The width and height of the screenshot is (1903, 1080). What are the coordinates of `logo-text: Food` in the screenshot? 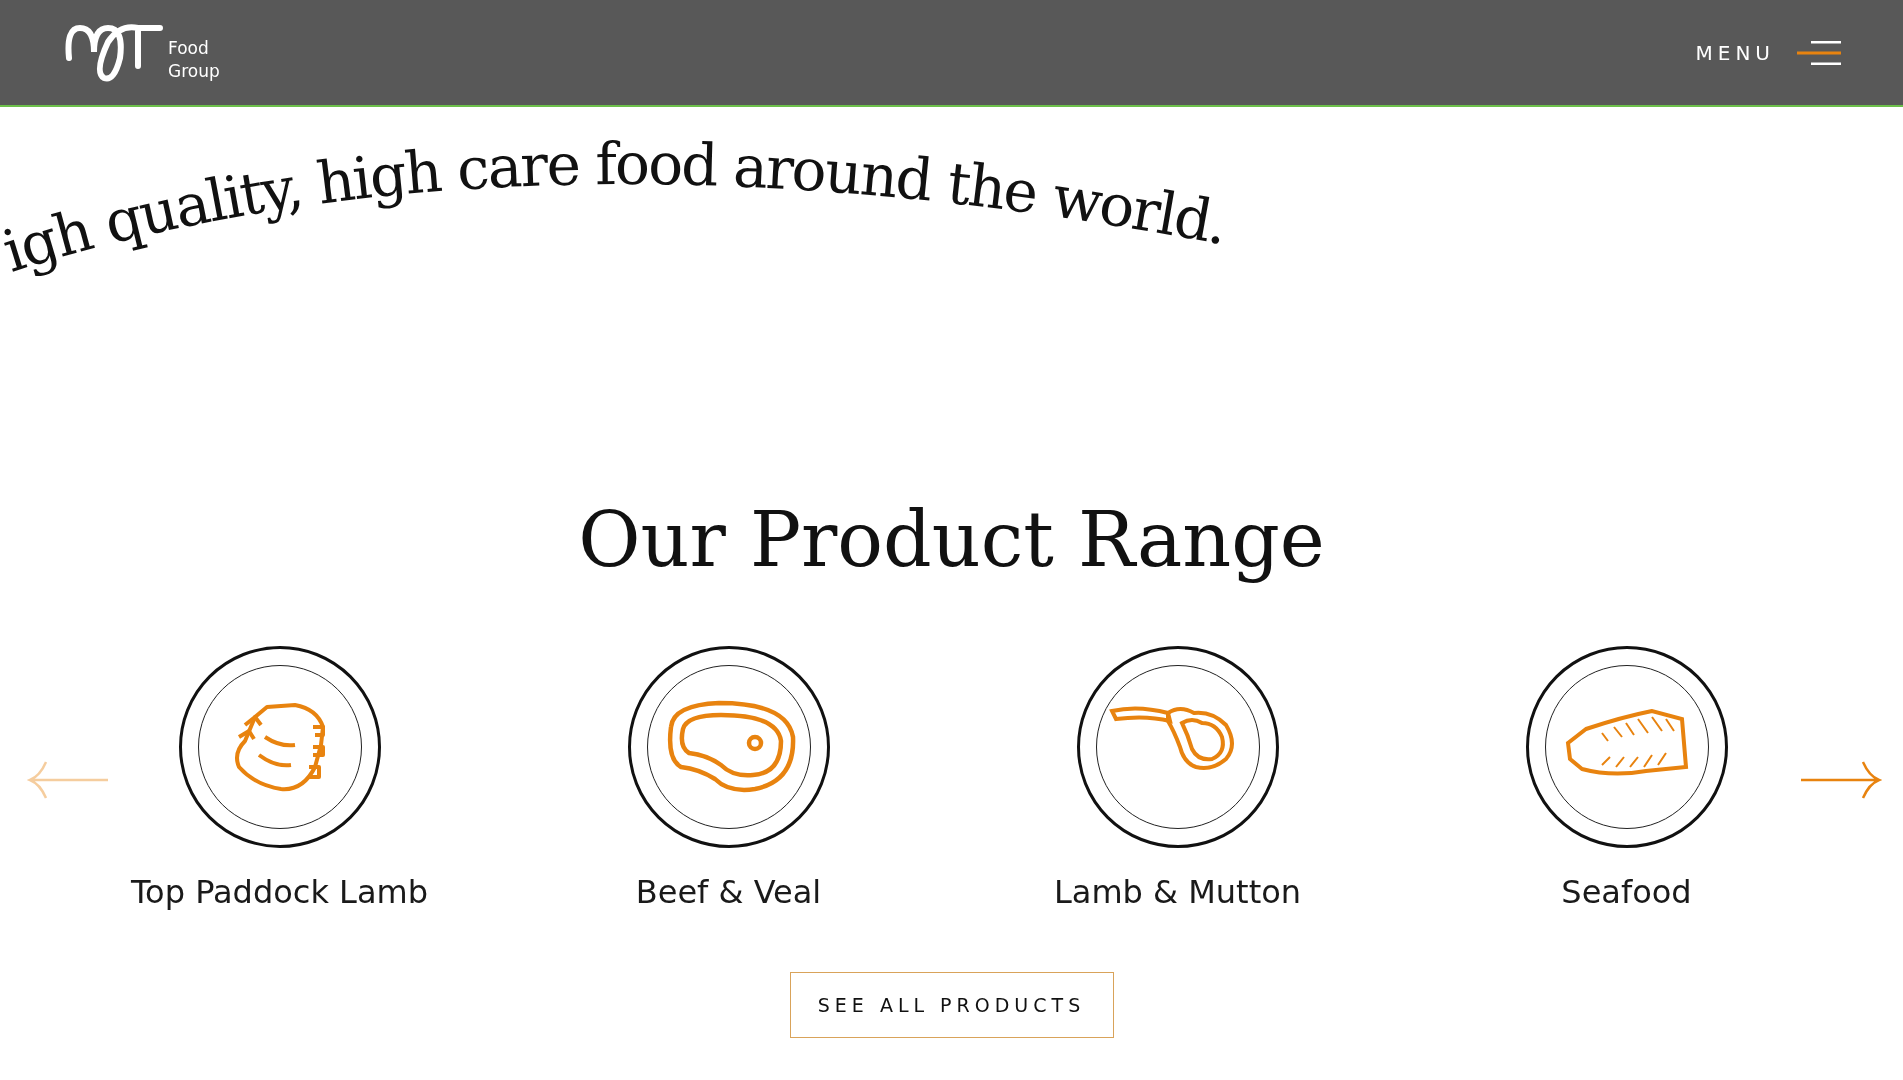 It's located at (189, 48).